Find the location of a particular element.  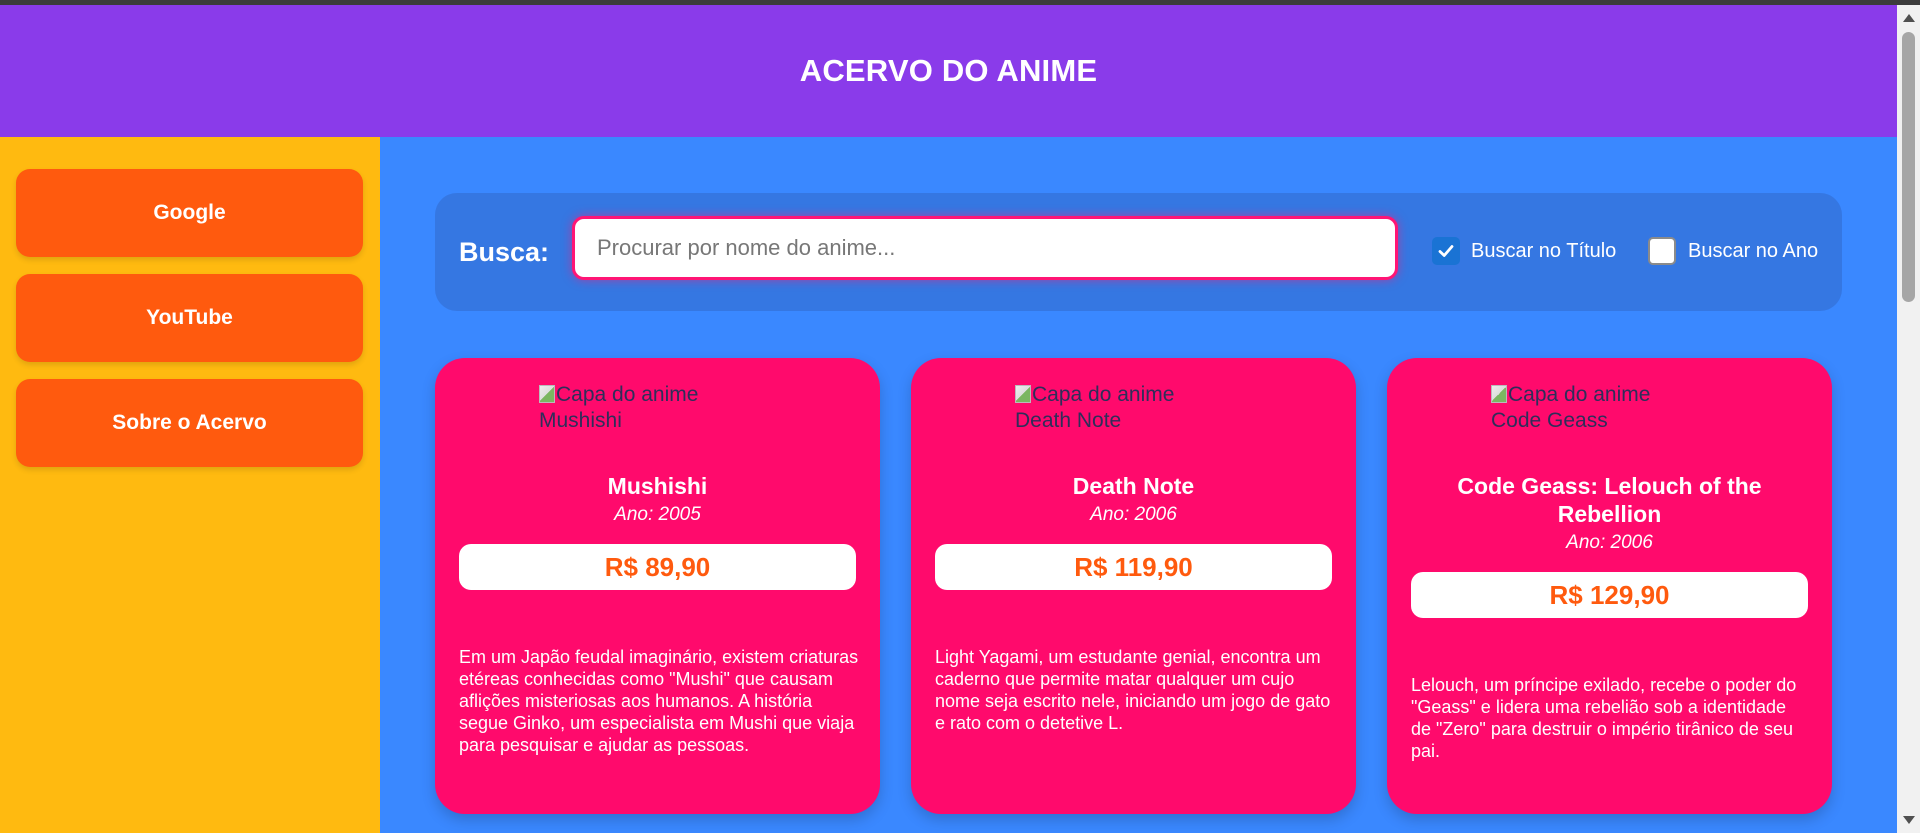

anime-cover-image: Capa do anime Mushishi is located at coordinates (639, 410).